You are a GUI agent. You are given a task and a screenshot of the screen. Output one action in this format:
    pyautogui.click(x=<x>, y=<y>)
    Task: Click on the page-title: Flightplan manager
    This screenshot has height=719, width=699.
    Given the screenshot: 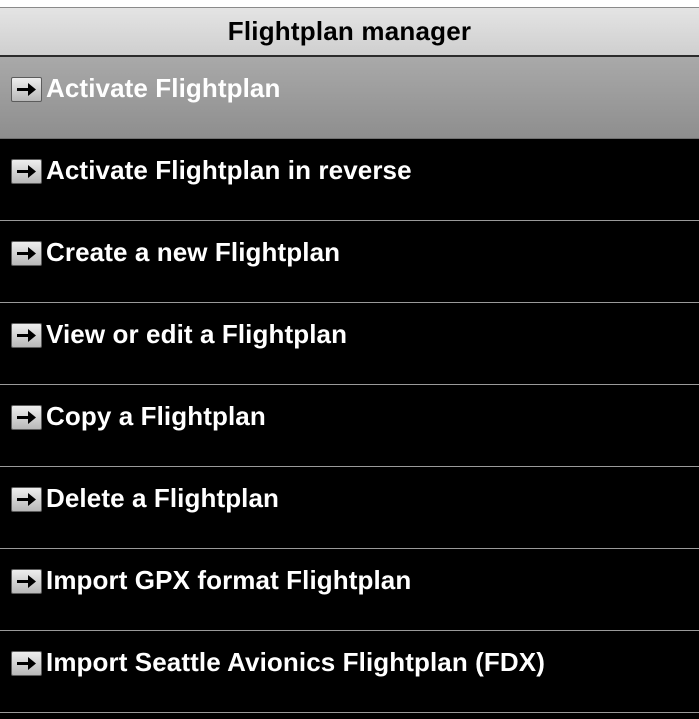 What is the action you would take?
    pyautogui.click(x=349, y=31)
    